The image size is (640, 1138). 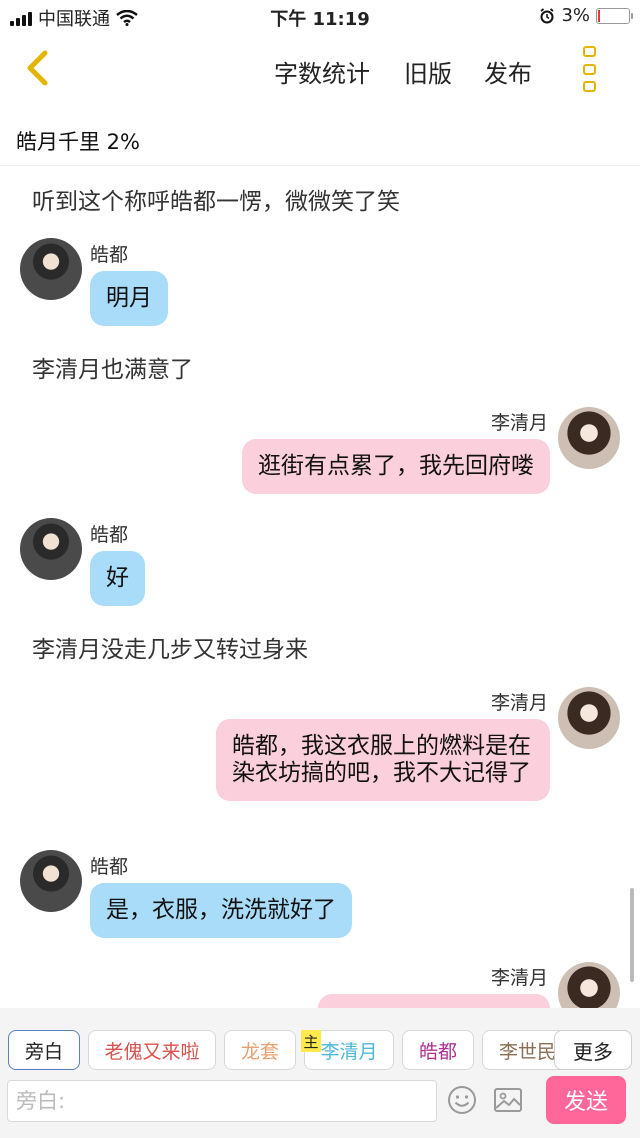 I want to click on role-label: 李清月, so click(x=349, y=1051).